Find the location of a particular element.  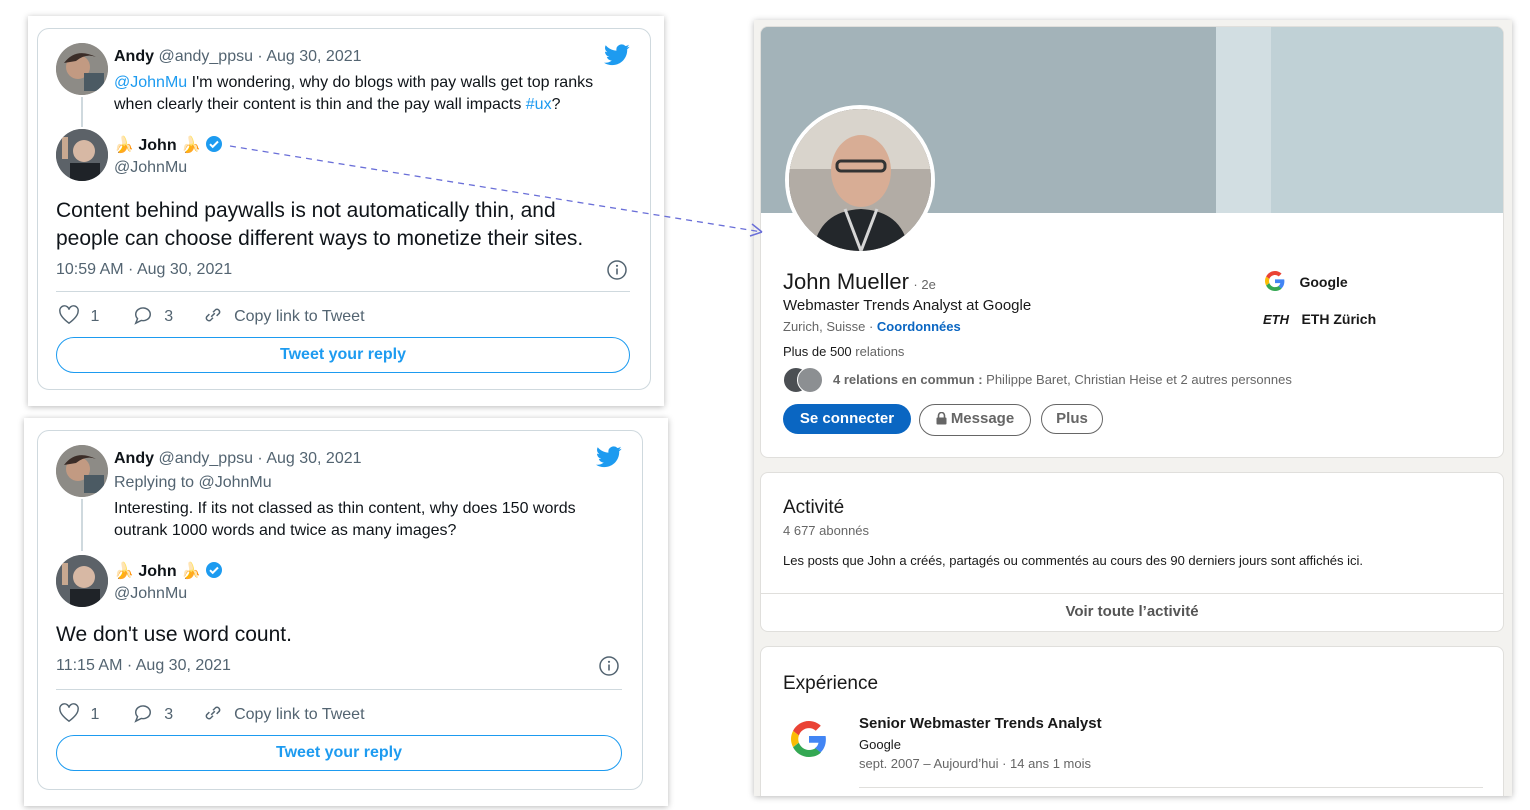

connector-arrow is located at coordinates (496, 191).